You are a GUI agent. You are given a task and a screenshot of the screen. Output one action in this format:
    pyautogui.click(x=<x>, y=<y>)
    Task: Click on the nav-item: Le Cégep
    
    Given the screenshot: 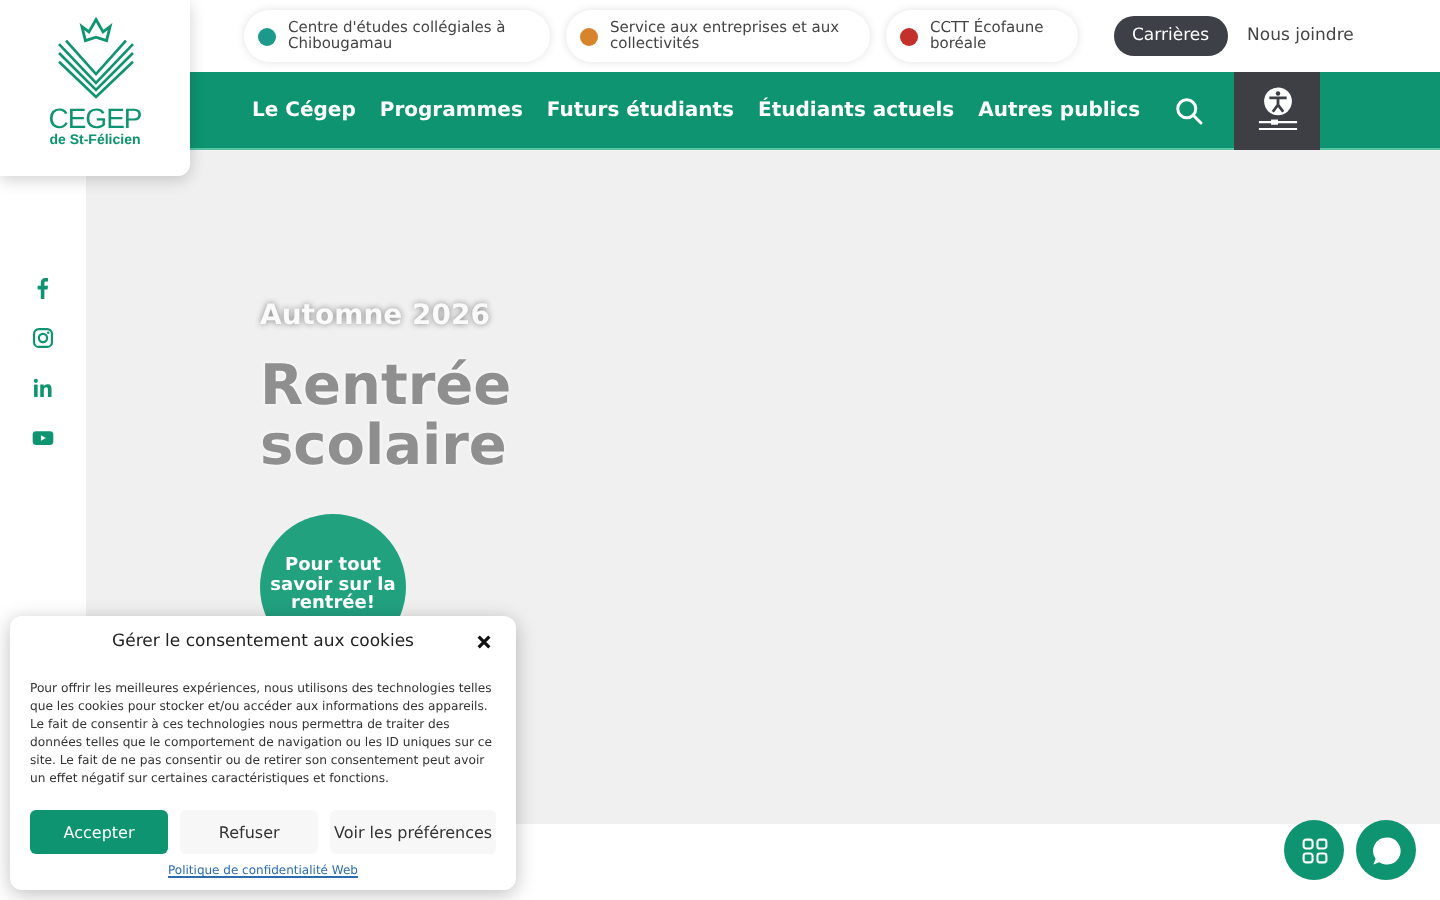 What is the action you would take?
    pyautogui.click(x=304, y=110)
    